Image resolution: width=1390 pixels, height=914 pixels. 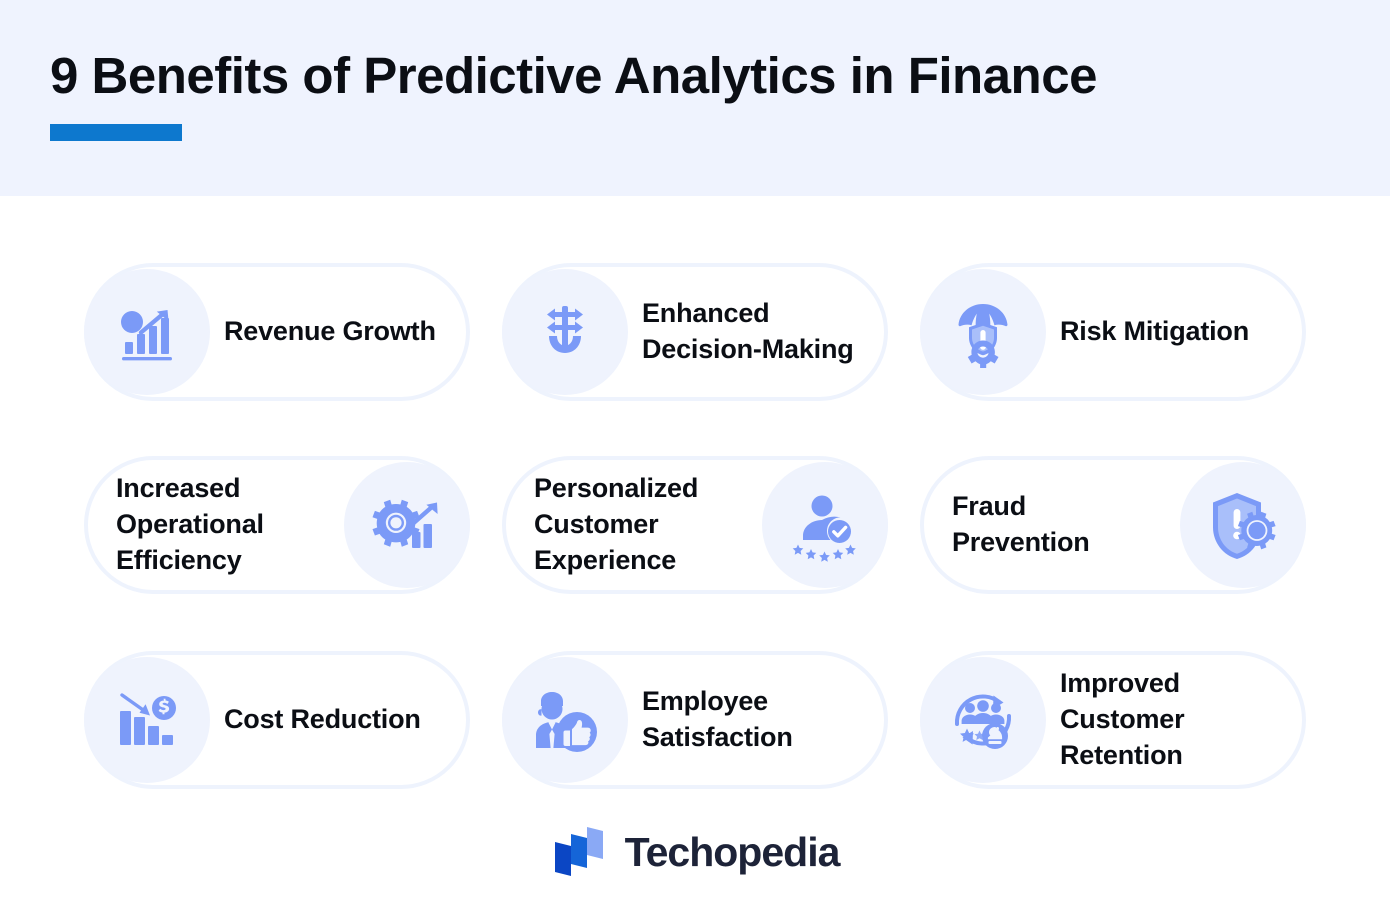 I want to click on benefit-card-employee-satisfaction: Employee Satisfaction, so click(x=695, y=720).